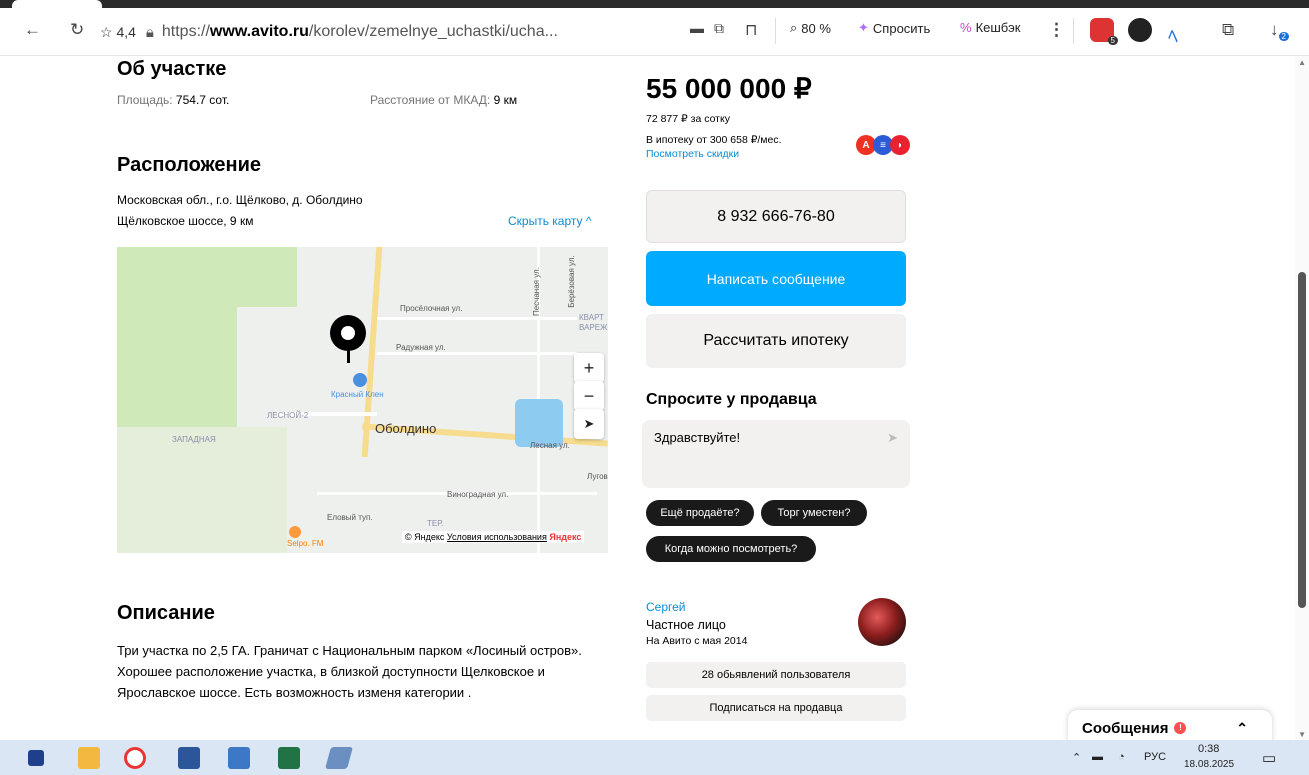 Image resolution: width=1309 pixels, height=775 pixels. What do you see at coordinates (700, 513) in the screenshot?
I see `quick-question-chip: Ещё продаёте?` at bounding box center [700, 513].